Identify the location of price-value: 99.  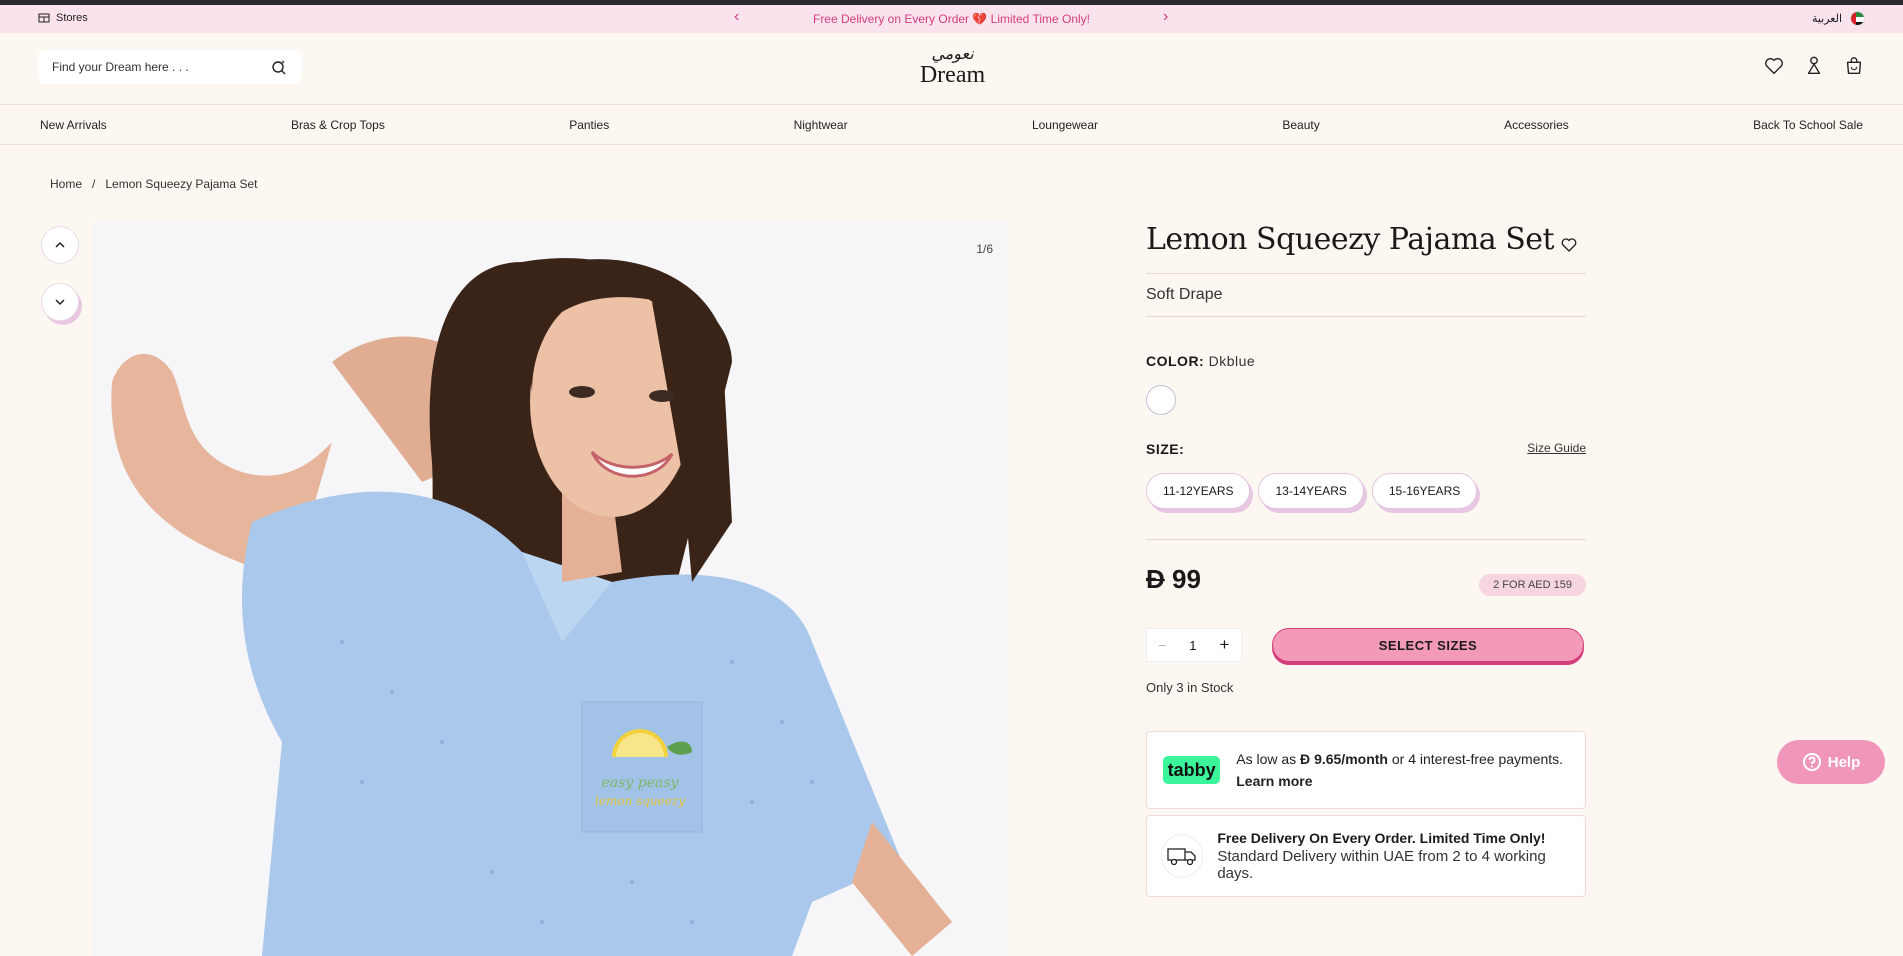
(1186, 579).